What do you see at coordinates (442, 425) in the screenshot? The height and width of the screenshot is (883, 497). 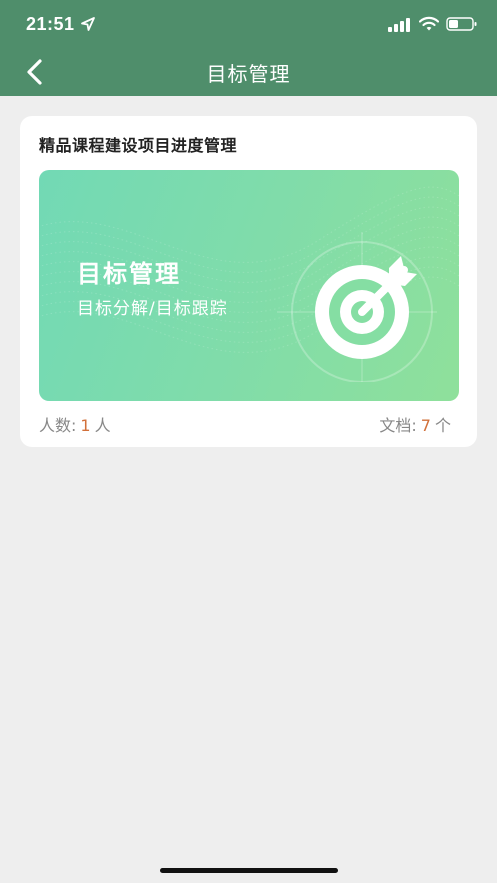 I see `docs-unit: 个` at bounding box center [442, 425].